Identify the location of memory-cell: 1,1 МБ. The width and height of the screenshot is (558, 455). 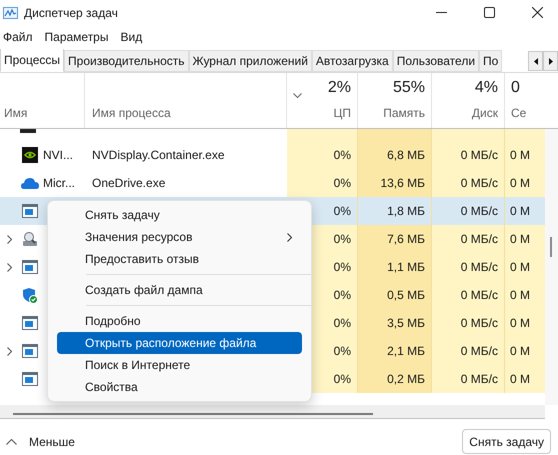
(395, 267).